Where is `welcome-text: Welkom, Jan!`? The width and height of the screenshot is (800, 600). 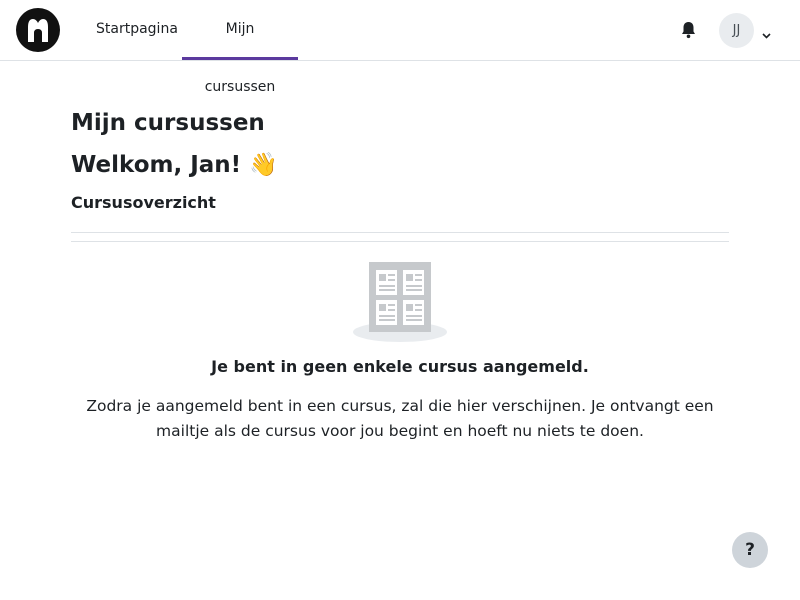 welcome-text: Welkom, Jan! is located at coordinates (156, 165).